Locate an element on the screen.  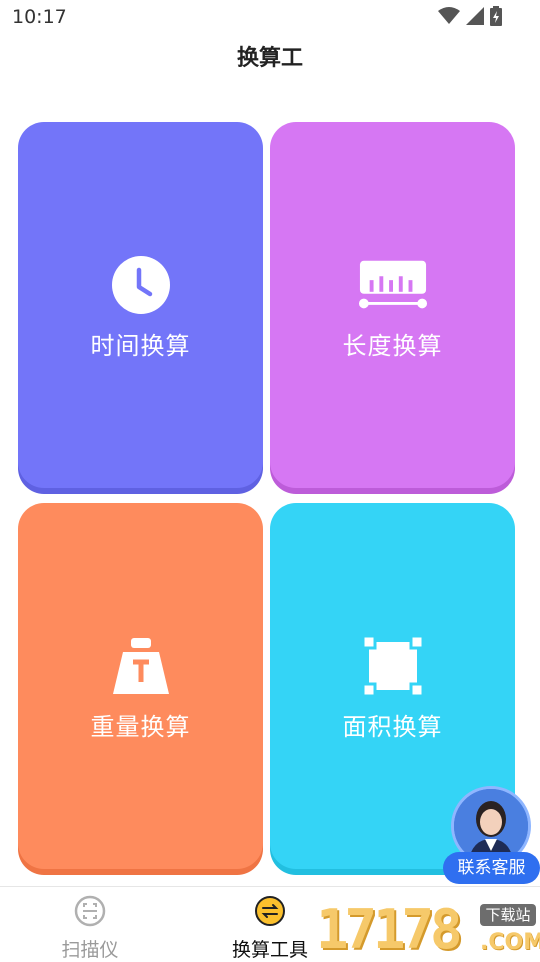
nav-item-scanner: 扫描仪 is located at coordinates (90, 928).